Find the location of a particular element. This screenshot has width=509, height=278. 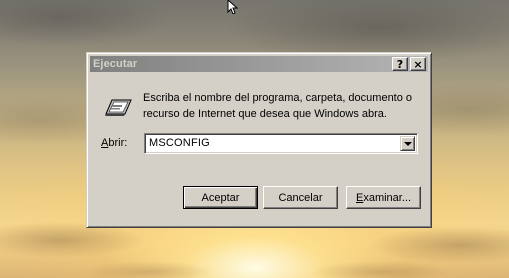

run-program-icon is located at coordinates (118, 107).